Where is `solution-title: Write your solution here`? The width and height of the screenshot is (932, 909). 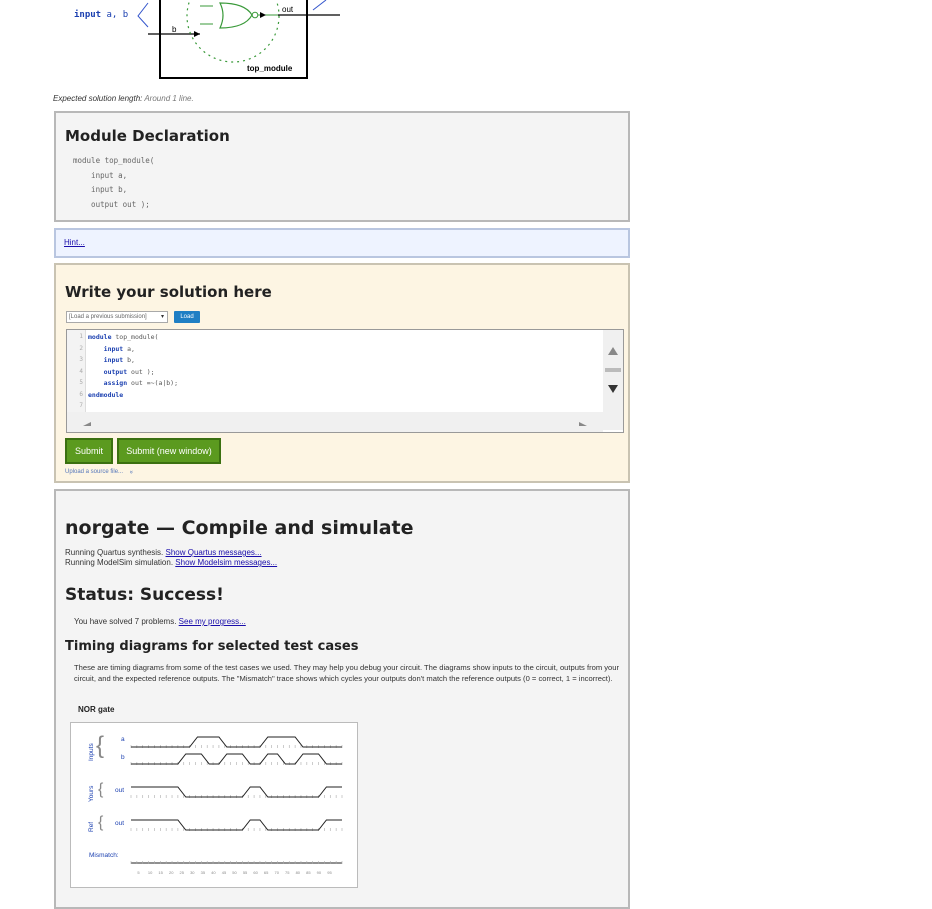
solution-title: Write your solution here is located at coordinates (168, 292).